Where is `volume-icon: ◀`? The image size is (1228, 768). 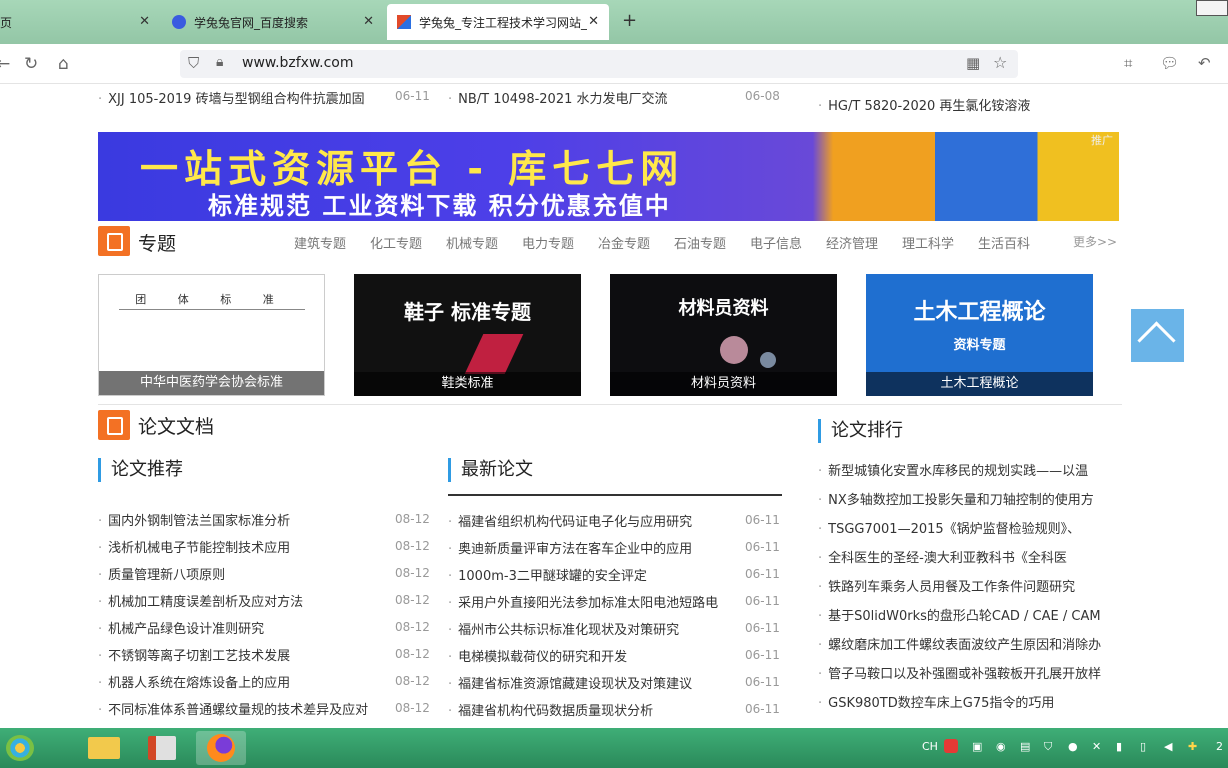 volume-icon: ◀ is located at coordinates (1168, 746).